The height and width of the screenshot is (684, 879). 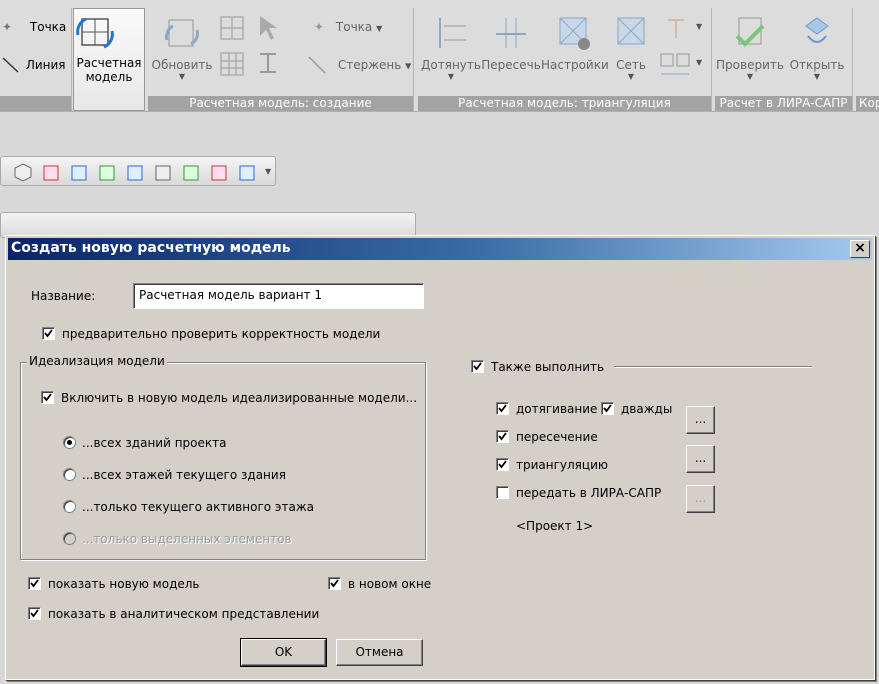 I want to click on view-persp-icon, so click(x=219, y=172).